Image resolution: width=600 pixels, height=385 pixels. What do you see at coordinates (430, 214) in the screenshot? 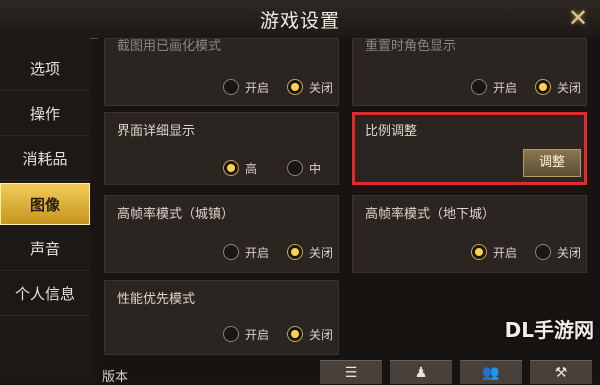
I see `setting-label: 高帧率模式（地下城）` at bounding box center [430, 214].